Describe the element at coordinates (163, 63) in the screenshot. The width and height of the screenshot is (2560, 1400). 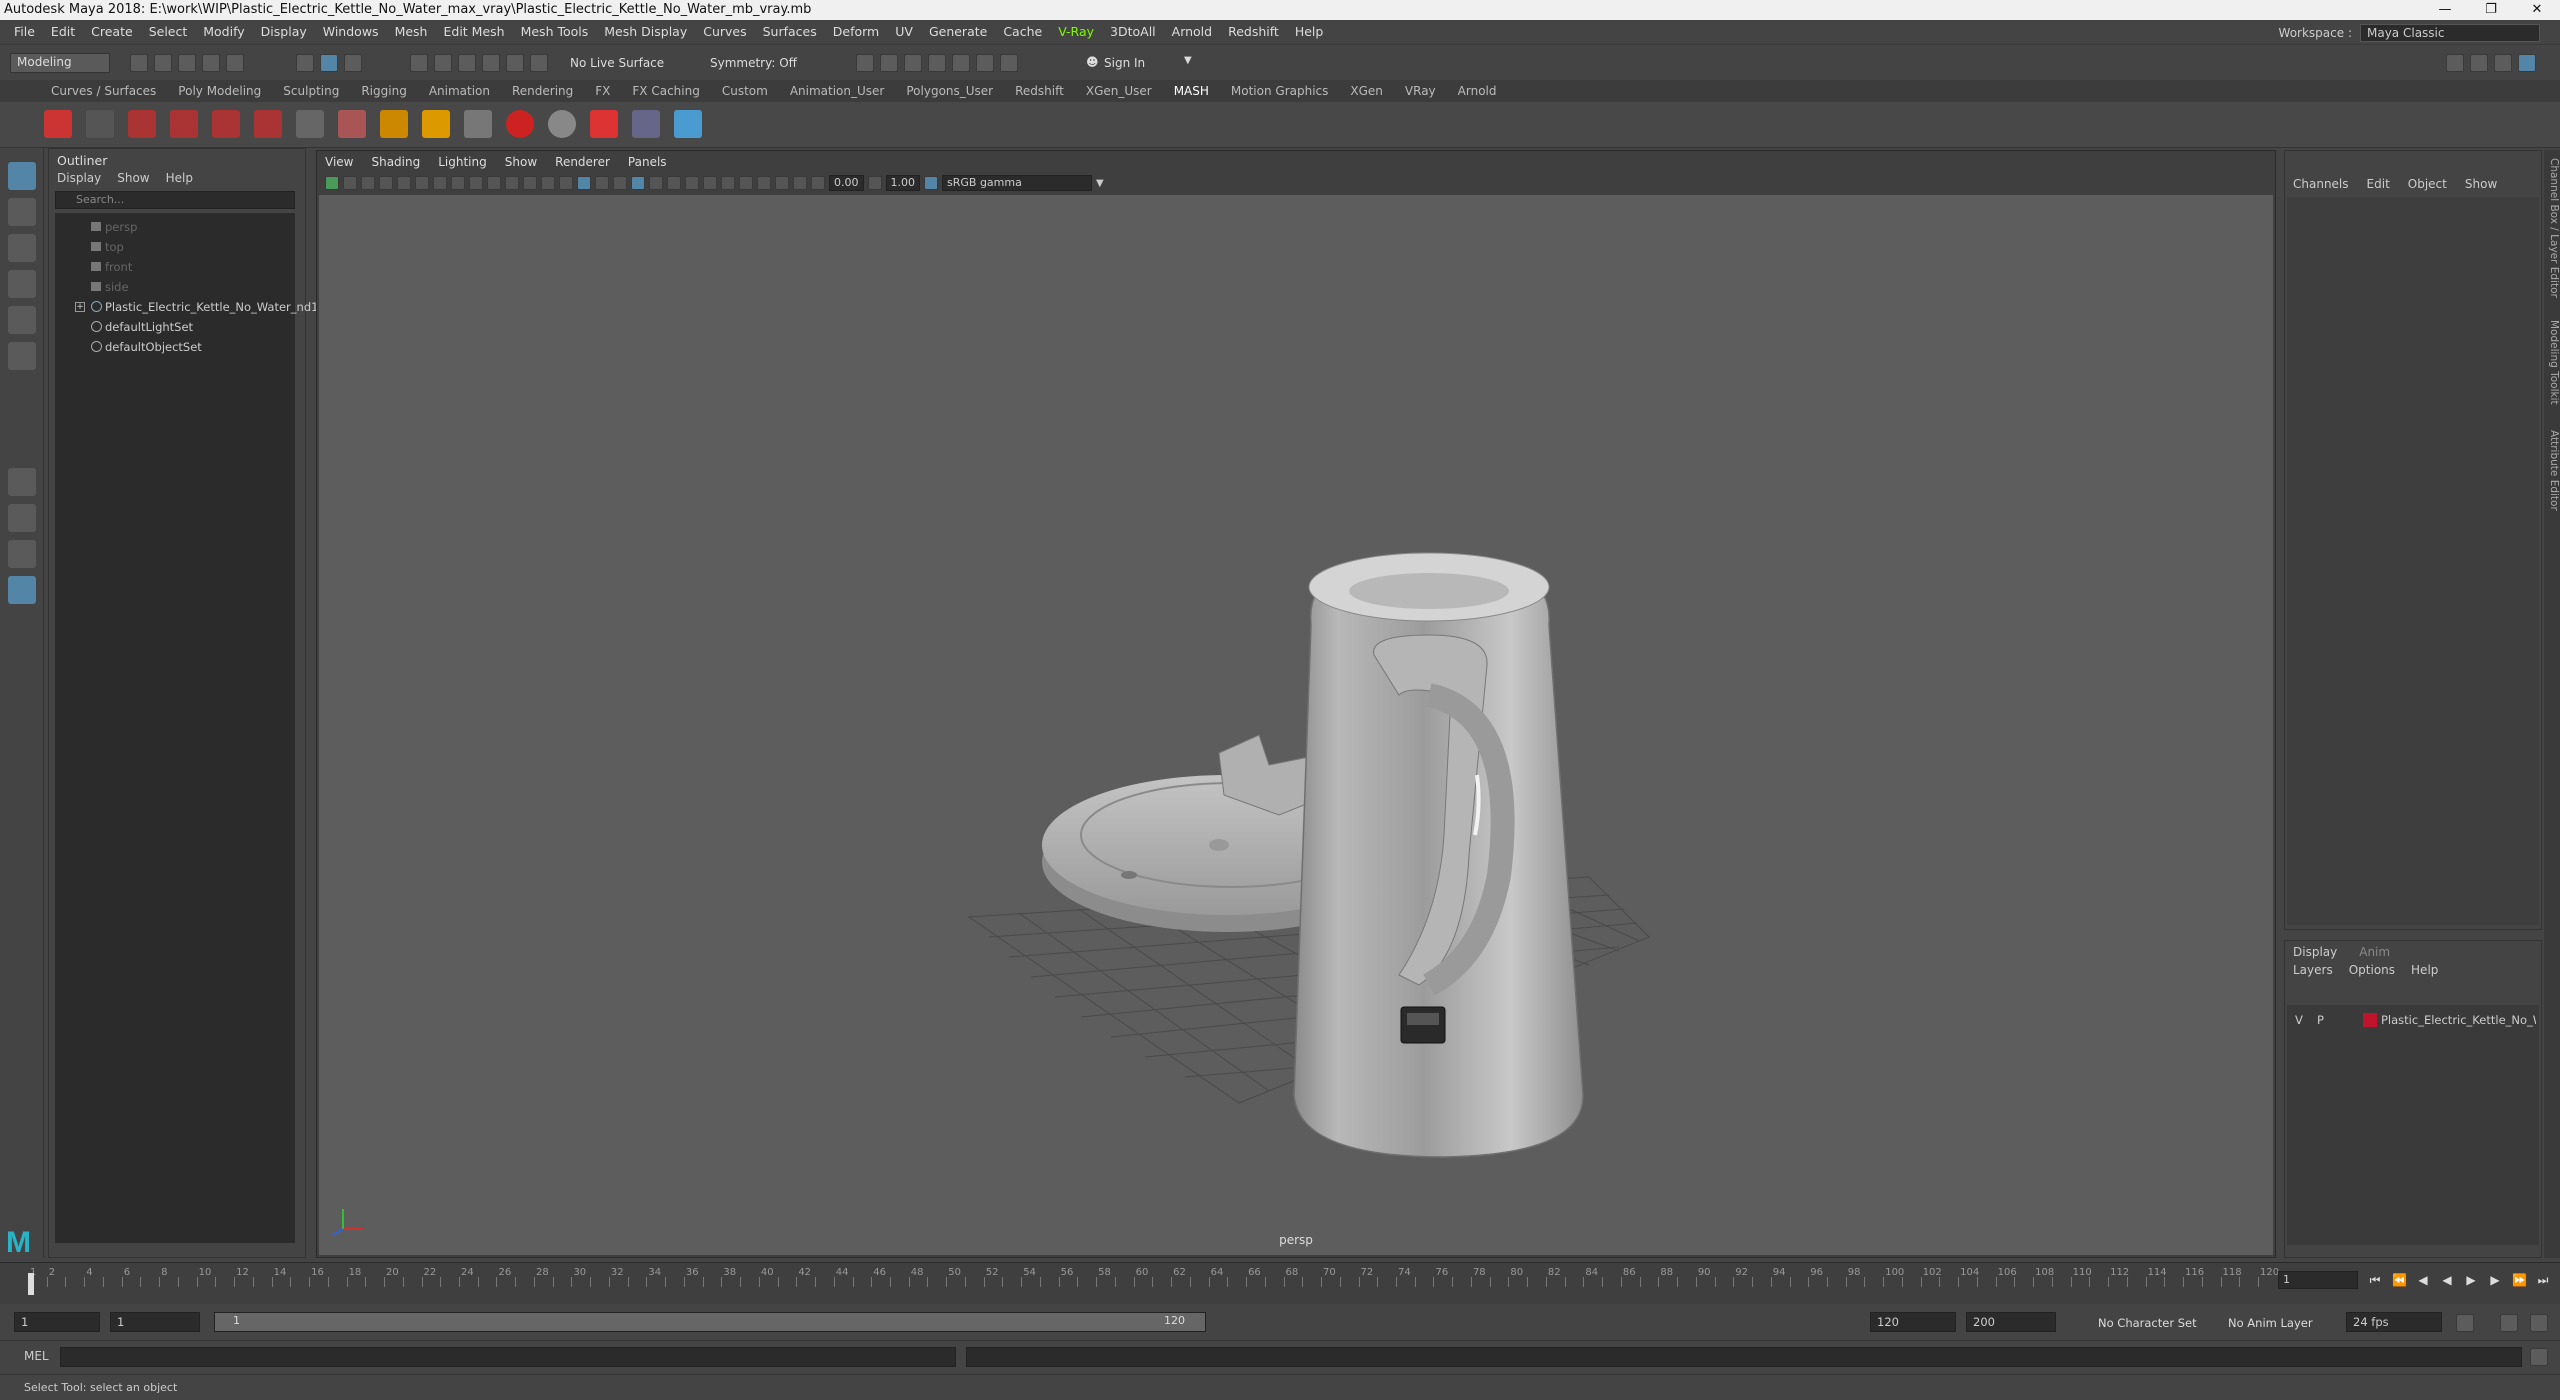
I see `open-scene-icon` at that location.